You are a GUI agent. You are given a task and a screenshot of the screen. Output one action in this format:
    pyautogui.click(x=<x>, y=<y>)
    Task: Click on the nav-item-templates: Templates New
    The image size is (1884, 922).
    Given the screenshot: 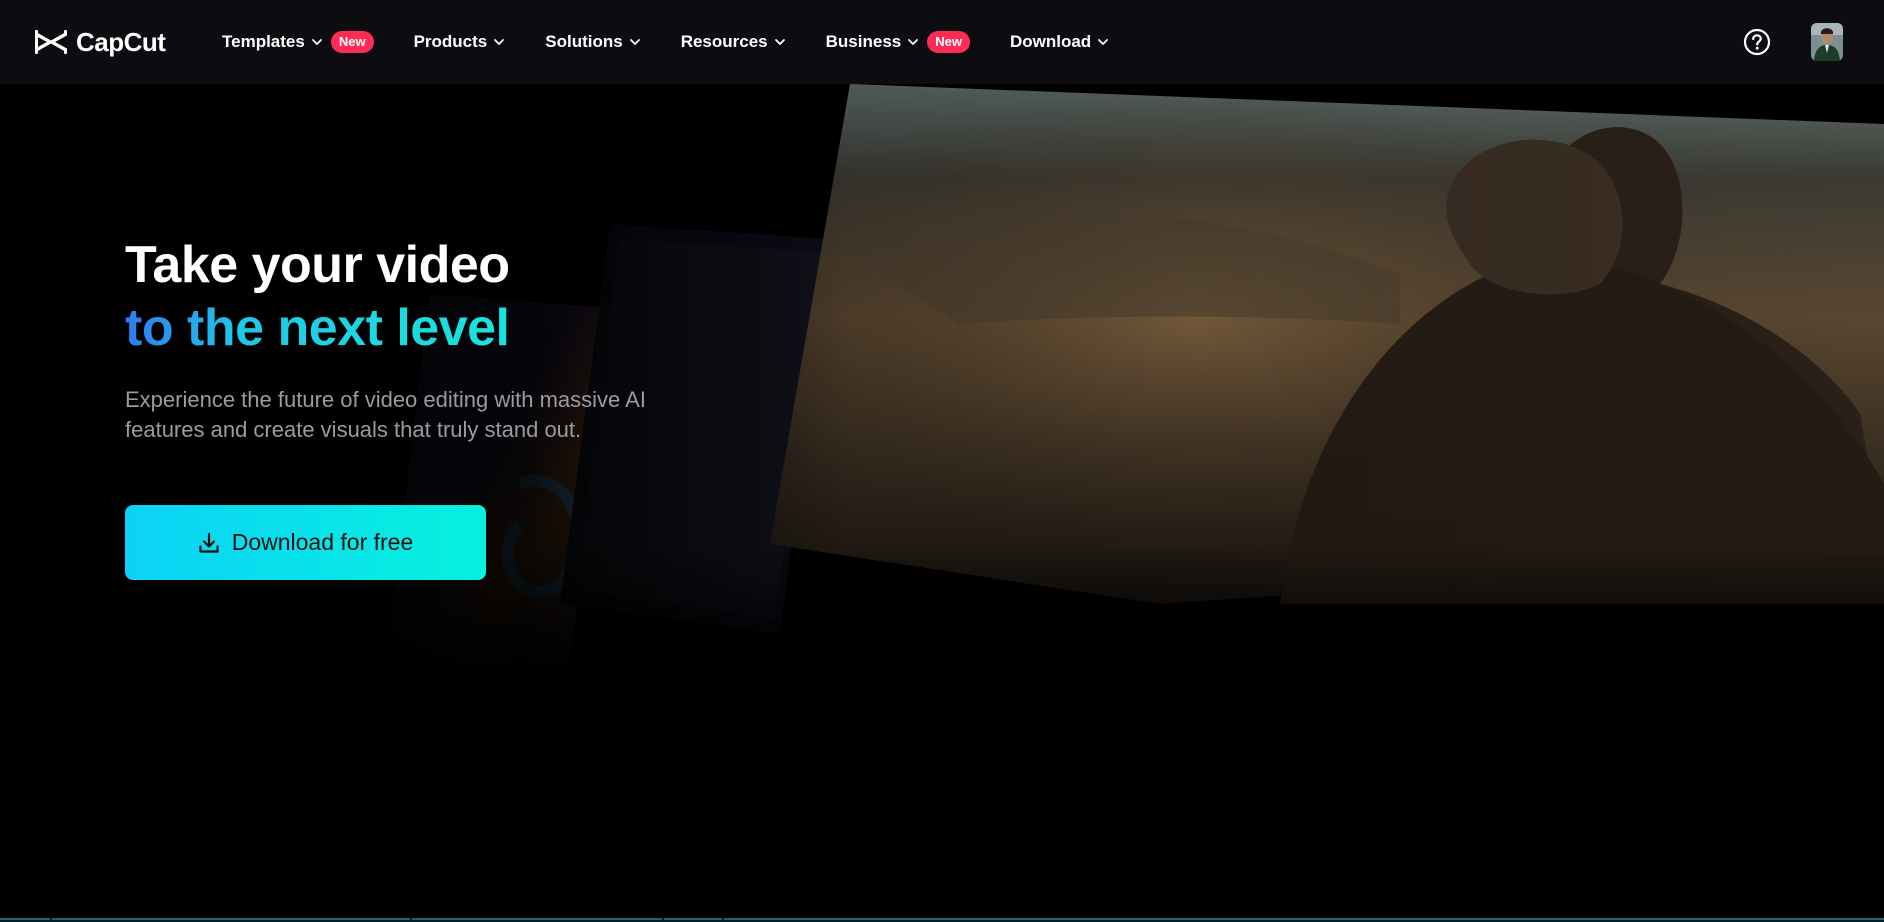 What is the action you would take?
    pyautogui.click(x=298, y=42)
    